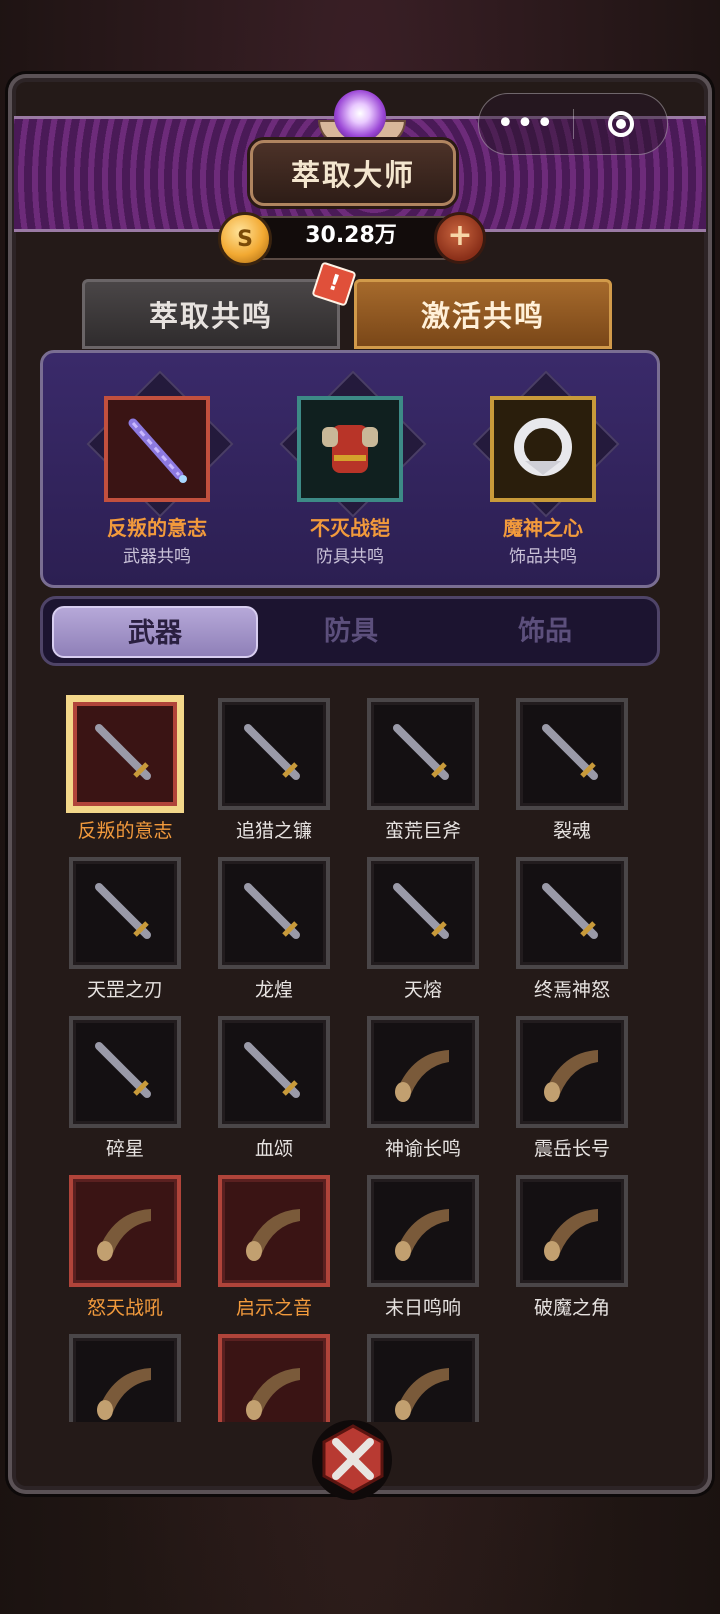 Image resolution: width=720 pixels, height=1614 pixels. What do you see at coordinates (350, 557) in the screenshot?
I see `resonance-armor-type: 防具共鸣` at bounding box center [350, 557].